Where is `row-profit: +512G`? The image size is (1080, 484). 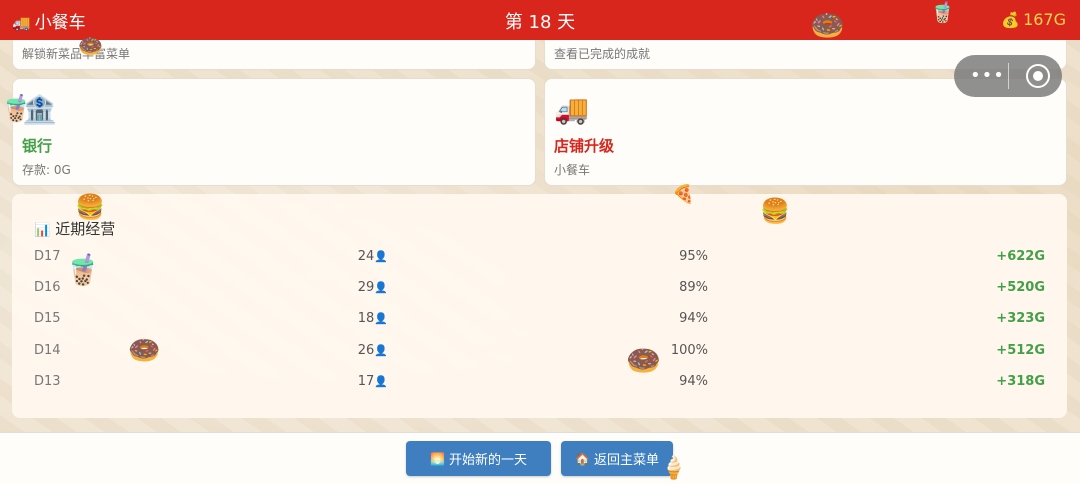 row-profit: +512G is located at coordinates (1020, 350).